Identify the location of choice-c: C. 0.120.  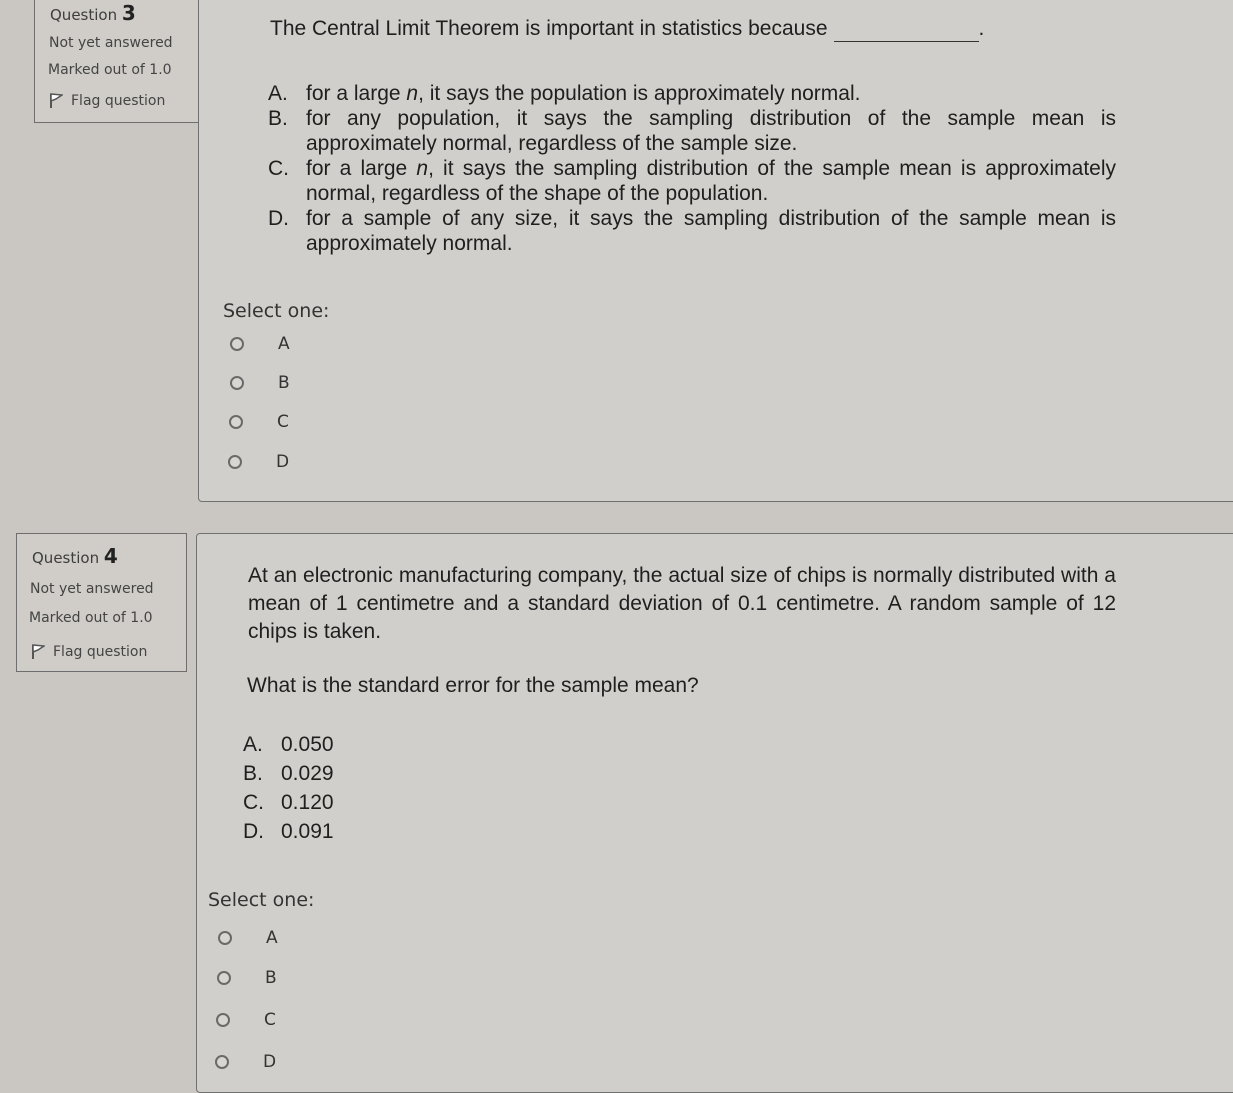
(288, 802).